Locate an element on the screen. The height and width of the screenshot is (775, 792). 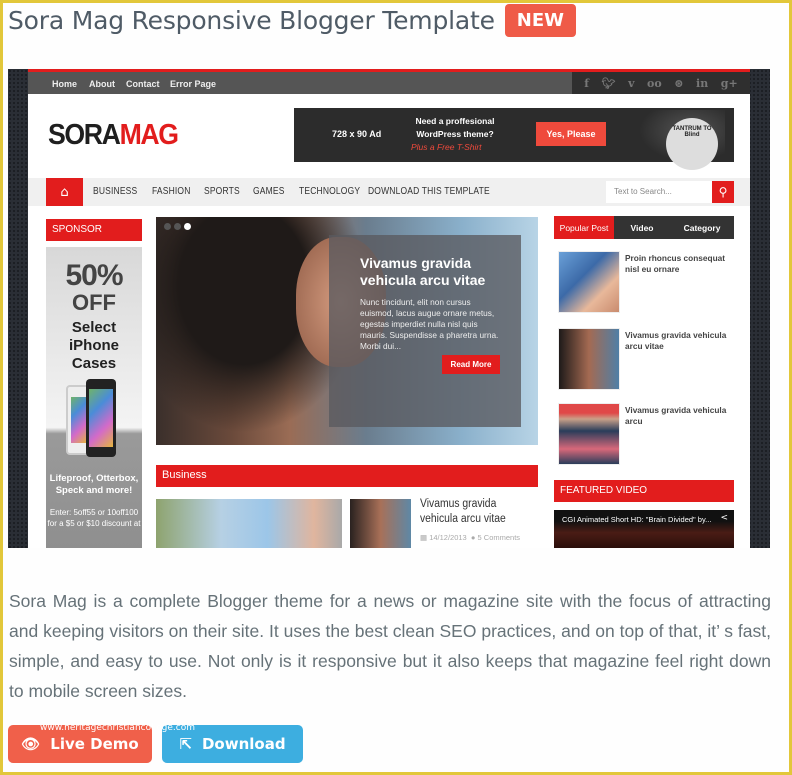
vimeo-icon: v is located at coordinates (631, 83).